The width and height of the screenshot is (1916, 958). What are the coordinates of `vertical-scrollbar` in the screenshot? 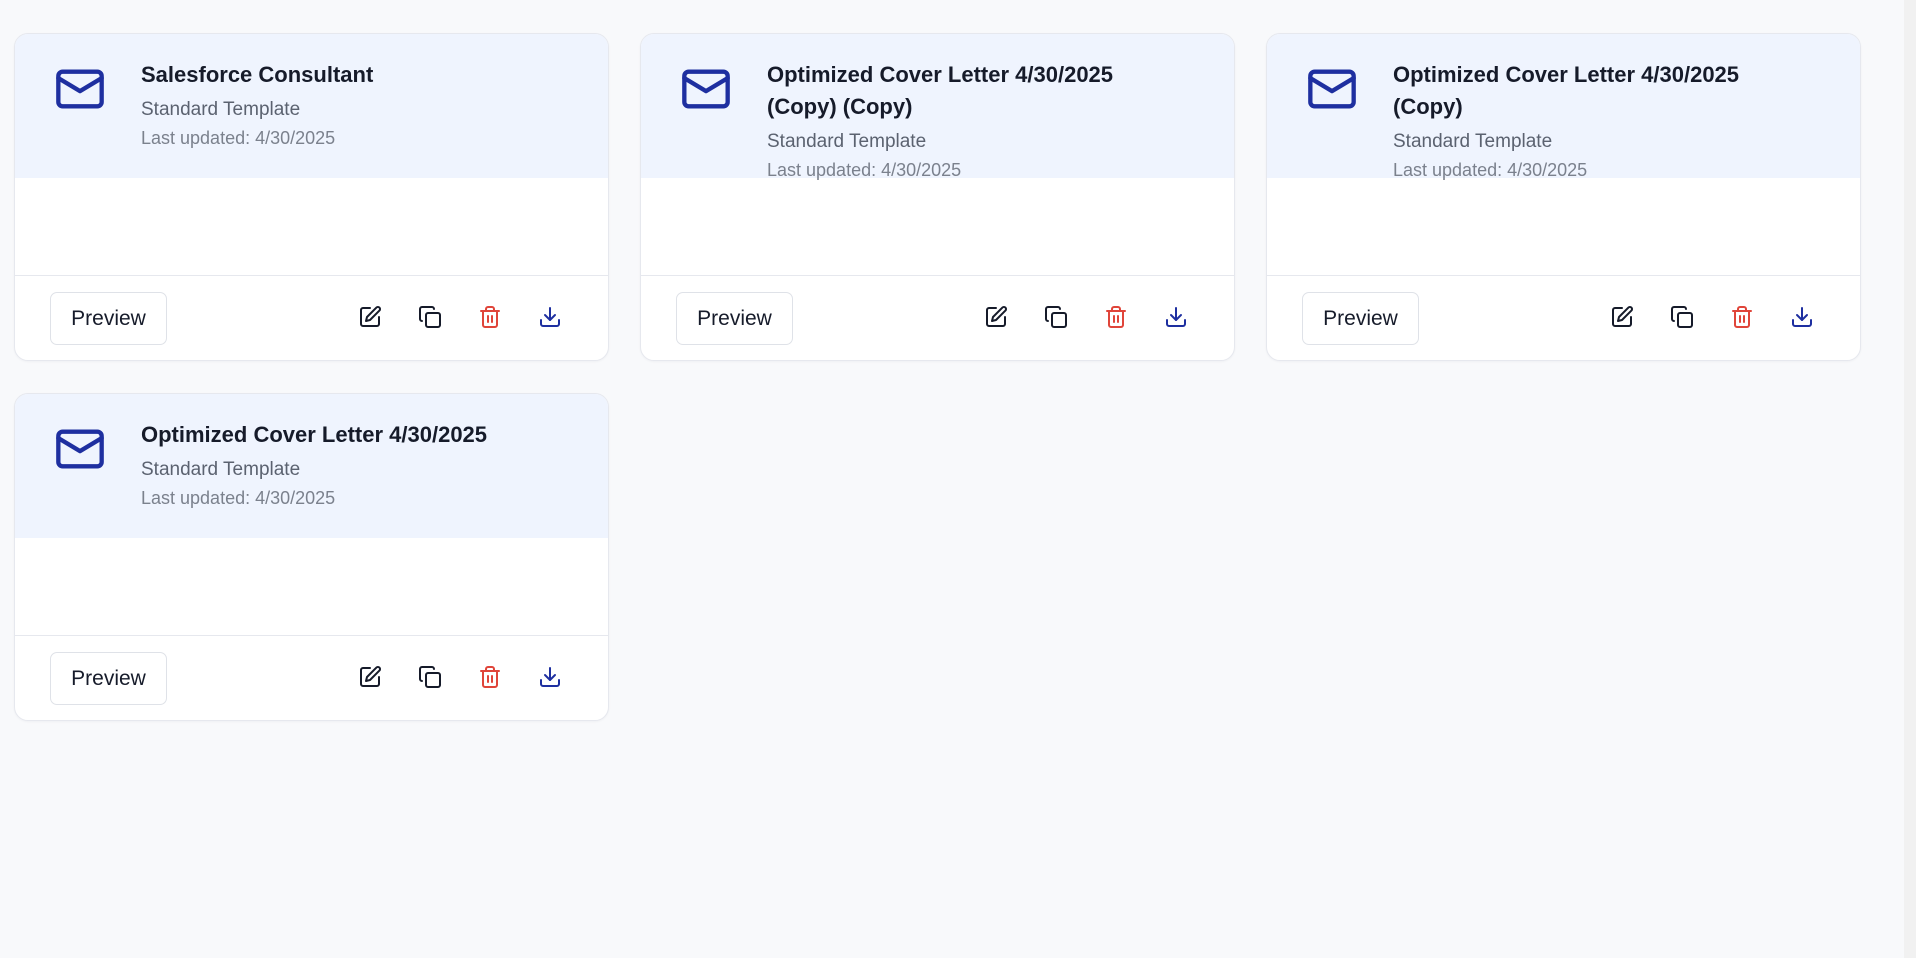 It's located at (1910, 479).